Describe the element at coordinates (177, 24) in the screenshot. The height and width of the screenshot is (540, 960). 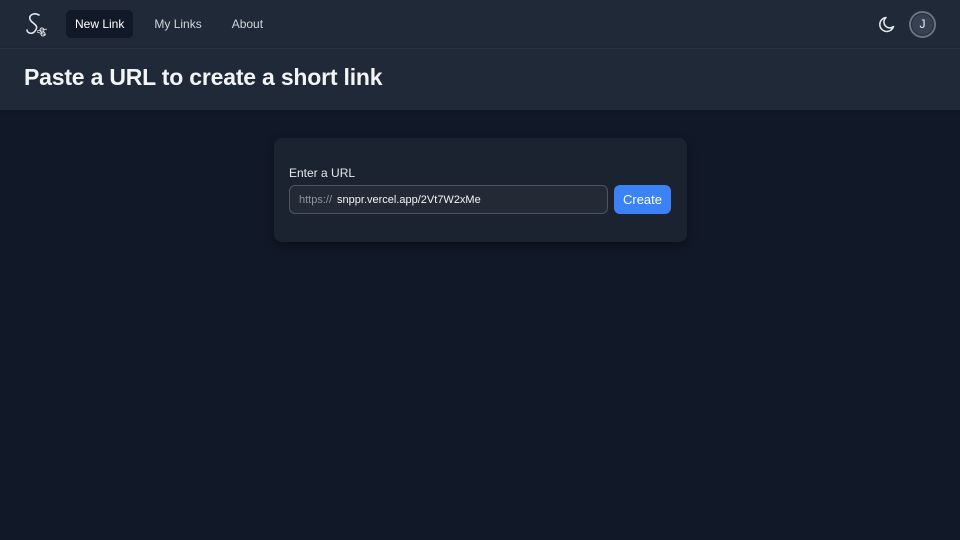
I see `nav-my-links: My Links` at that location.